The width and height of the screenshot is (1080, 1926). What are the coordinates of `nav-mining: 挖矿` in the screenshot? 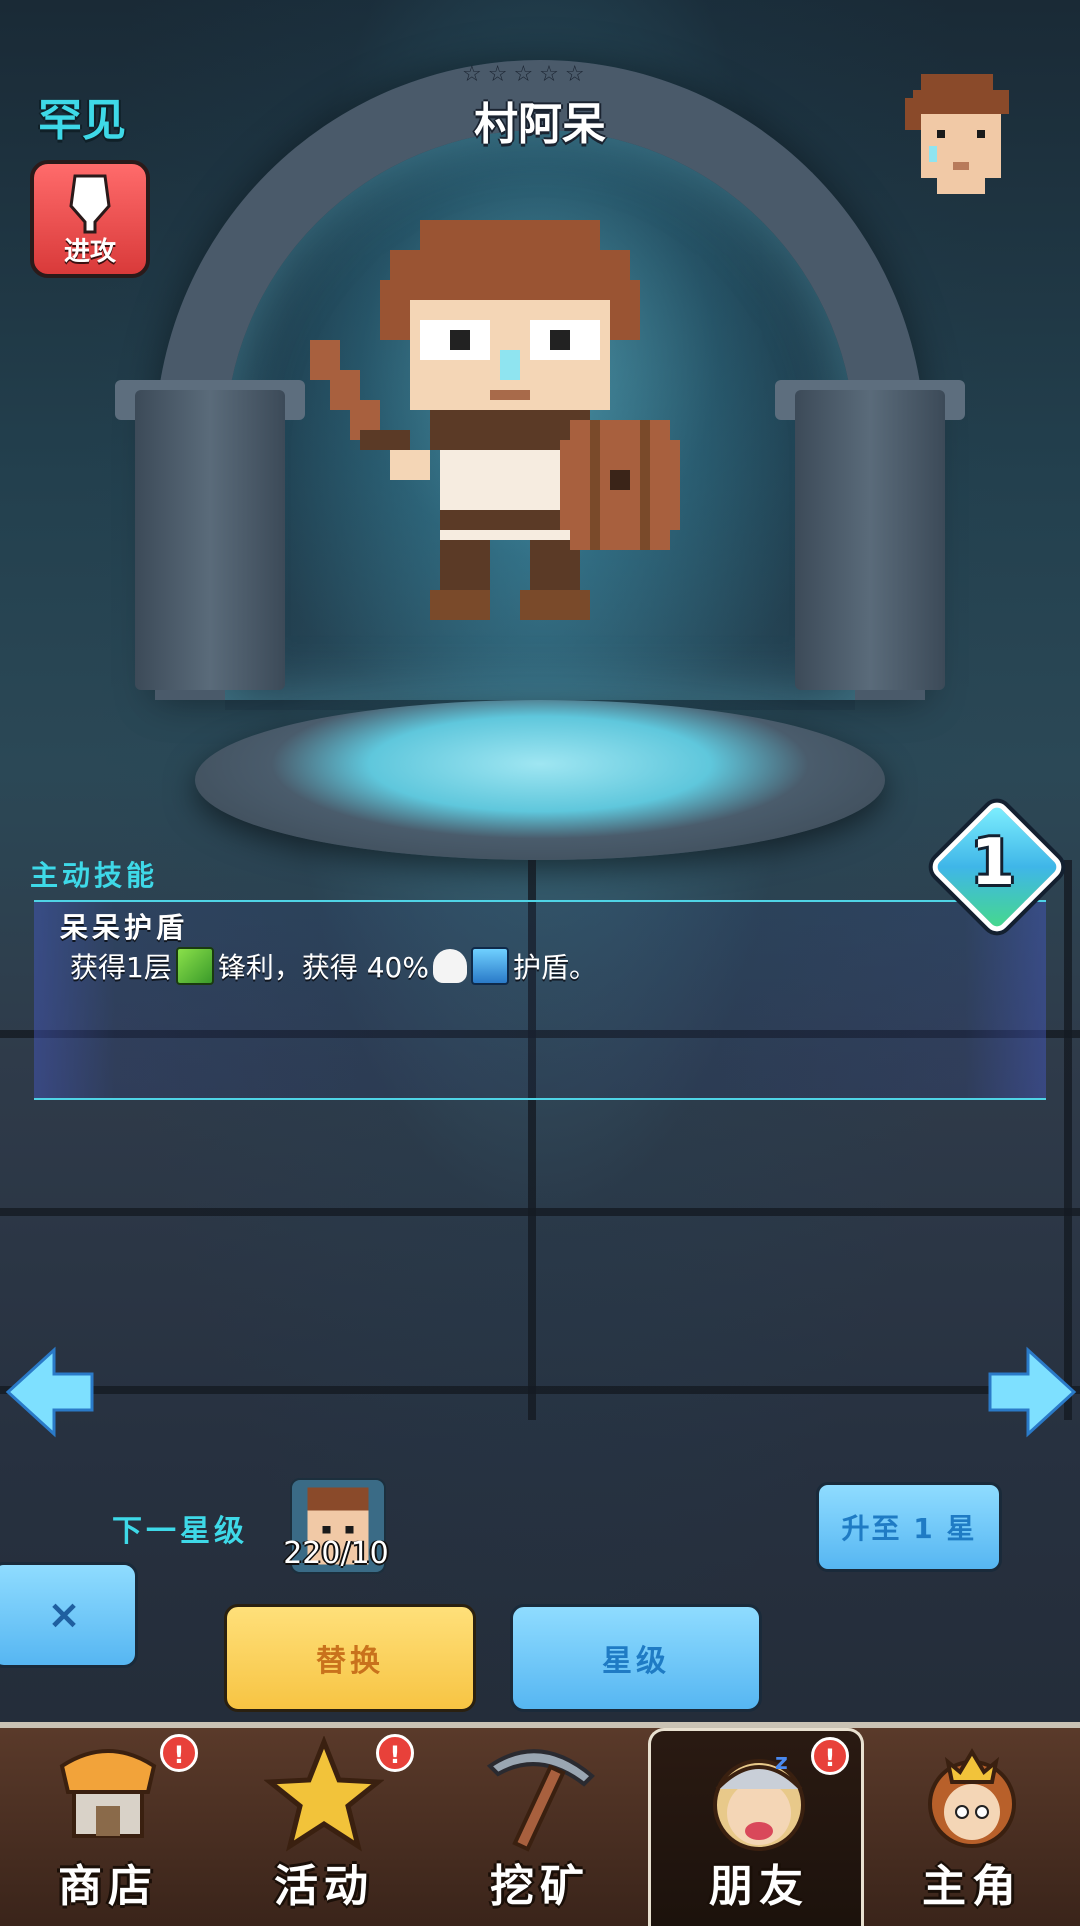 It's located at (540, 1827).